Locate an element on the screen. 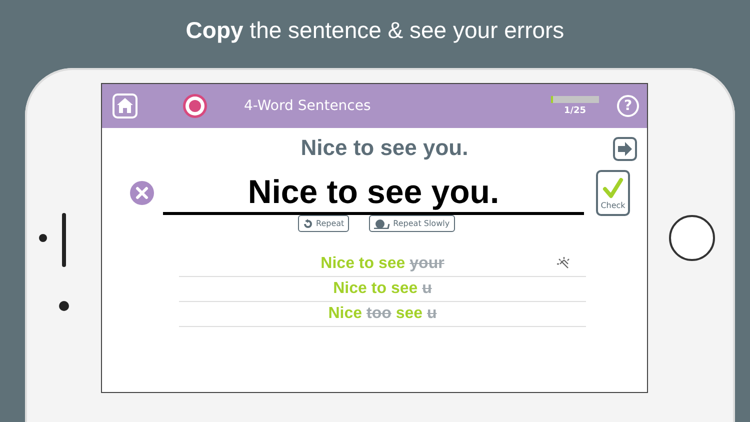  home-button-icon is located at coordinates (692, 238).